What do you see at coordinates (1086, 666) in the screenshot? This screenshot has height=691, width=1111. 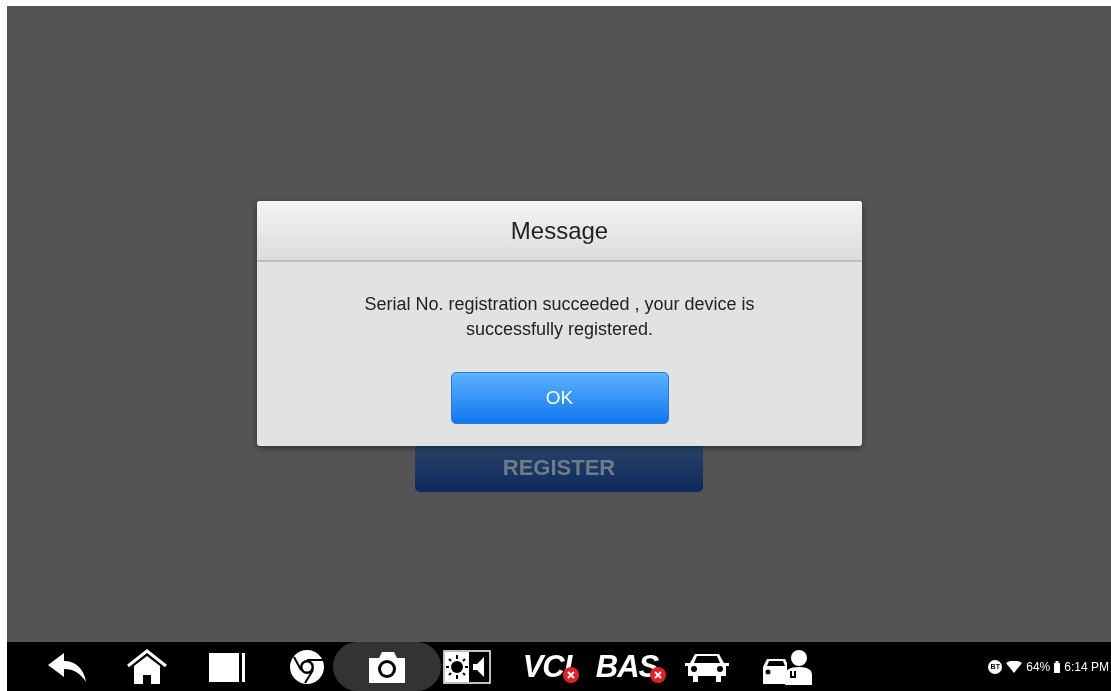 I see `clock-time: 6:14 PM` at bounding box center [1086, 666].